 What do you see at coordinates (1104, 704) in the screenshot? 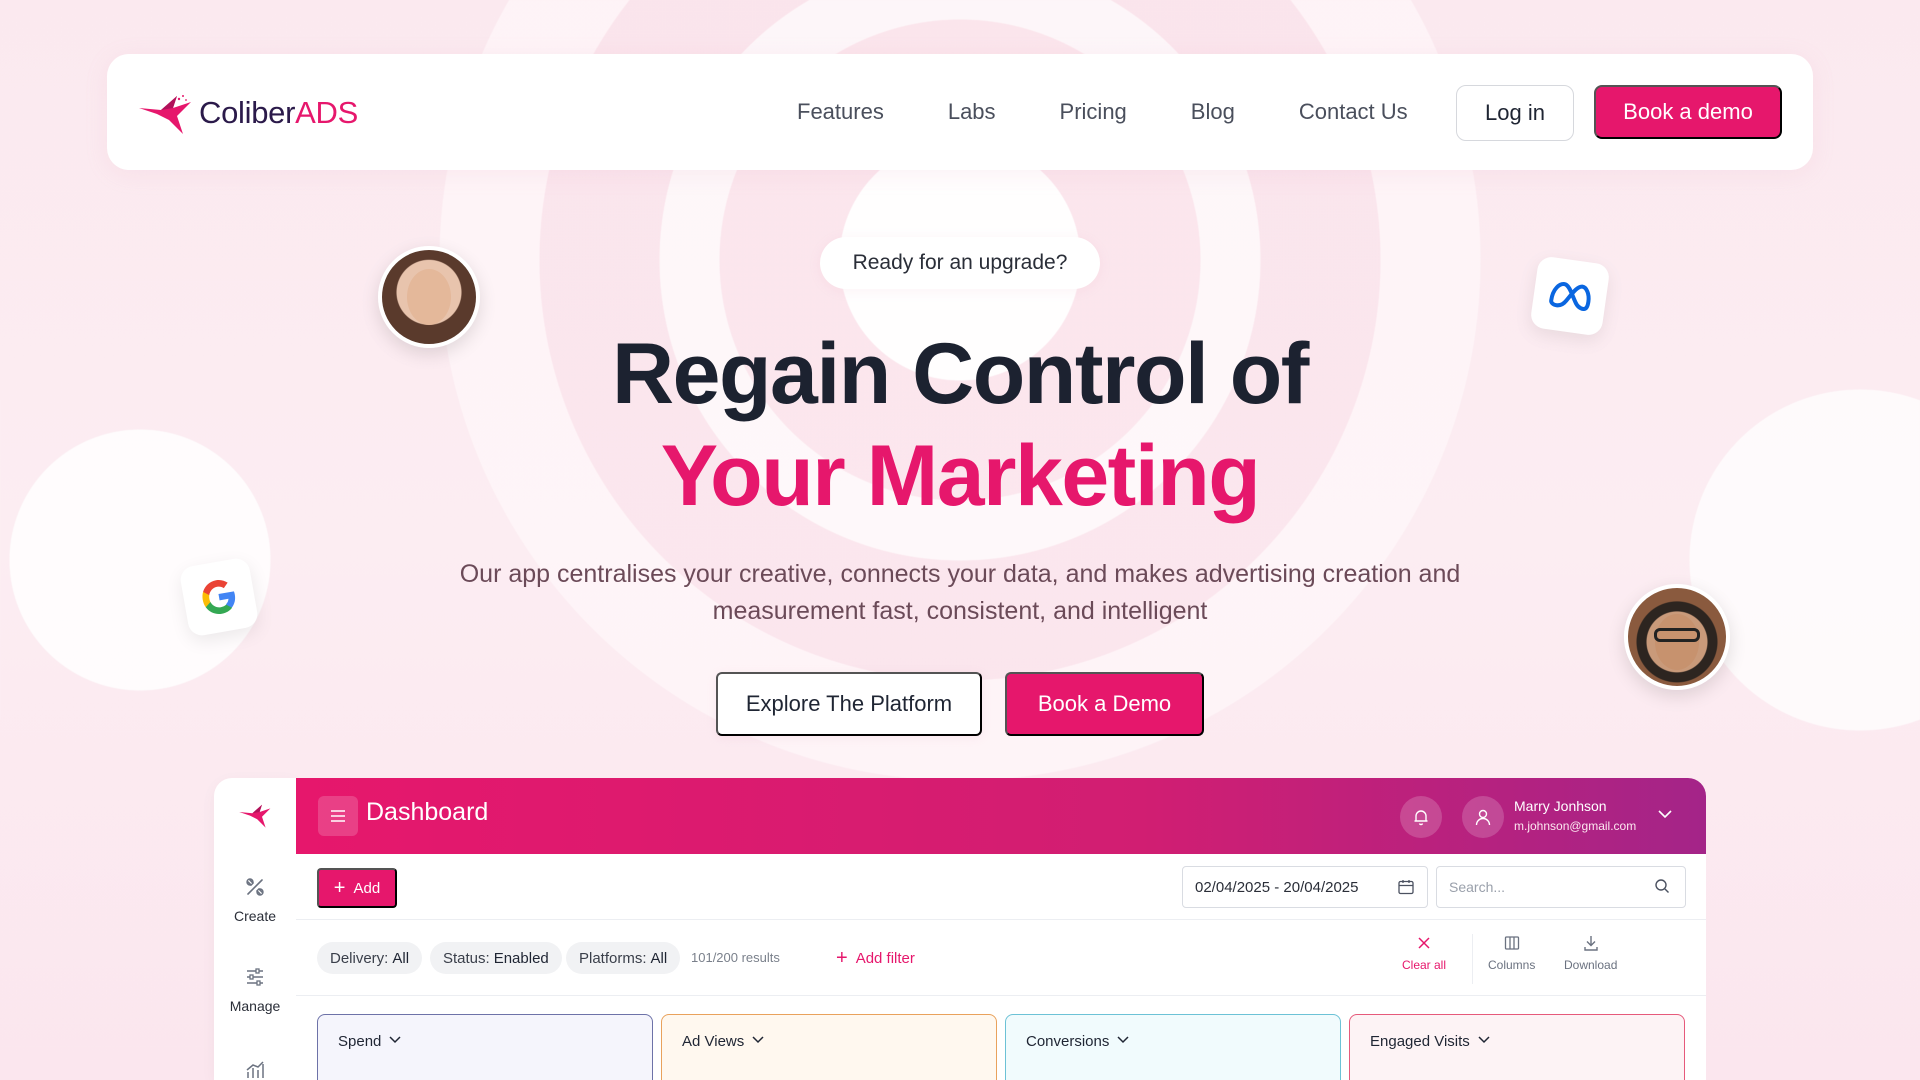
I see `book-demo-hero-button: Book a Demo` at bounding box center [1104, 704].